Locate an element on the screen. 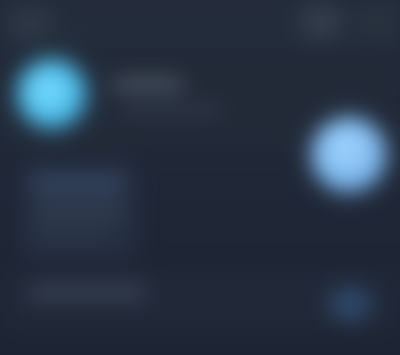 The height and width of the screenshot is (355, 400). avatar is located at coordinates (52, 94).